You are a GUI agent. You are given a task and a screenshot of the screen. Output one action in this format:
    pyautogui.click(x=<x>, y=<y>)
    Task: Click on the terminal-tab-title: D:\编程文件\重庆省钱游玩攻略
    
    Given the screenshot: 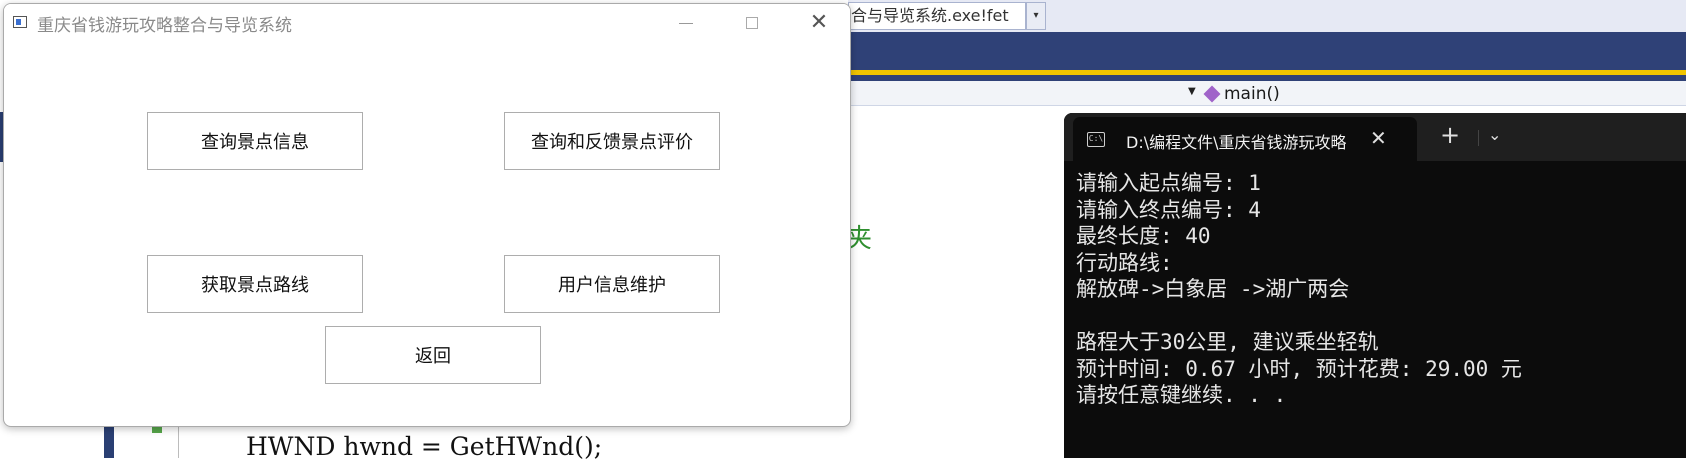 What is the action you would take?
    pyautogui.click(x=1236, y=142)
    